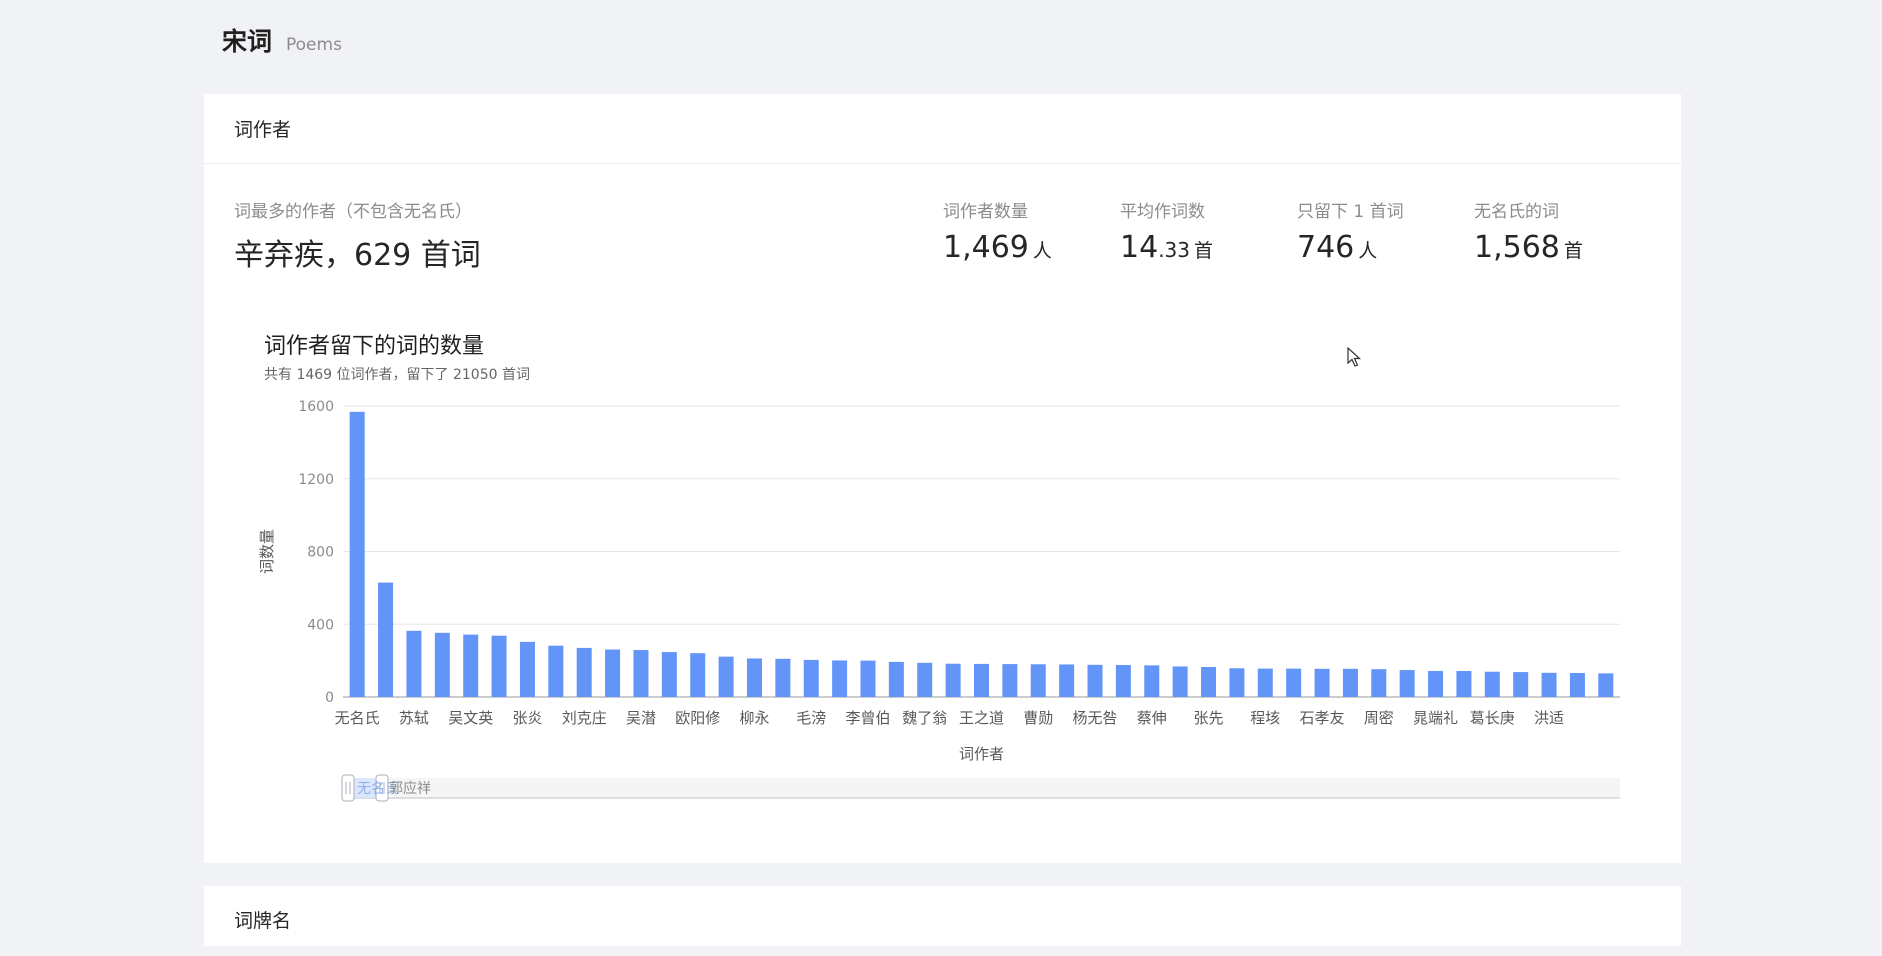  What do you see at coordinates (1322, 718) in the screenshot?
I see `x-tick-label: 石孝友` at bounding box center [1322, 718].